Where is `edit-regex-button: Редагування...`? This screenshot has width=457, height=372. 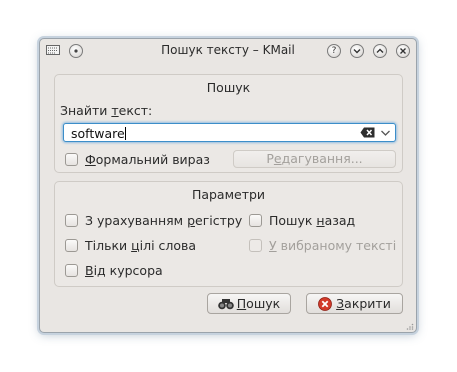 edit-regex-button: Редагування... is located at coordinates (314, 159).